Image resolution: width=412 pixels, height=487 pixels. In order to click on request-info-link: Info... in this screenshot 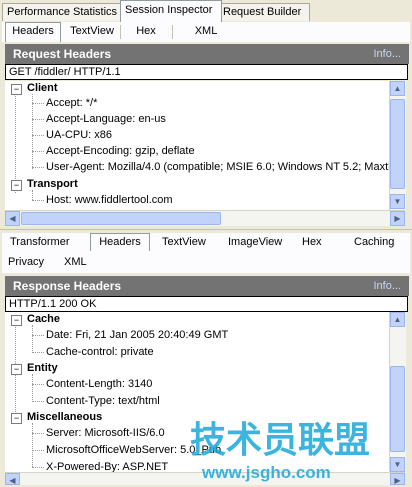, I will do `click(387, 54)`.